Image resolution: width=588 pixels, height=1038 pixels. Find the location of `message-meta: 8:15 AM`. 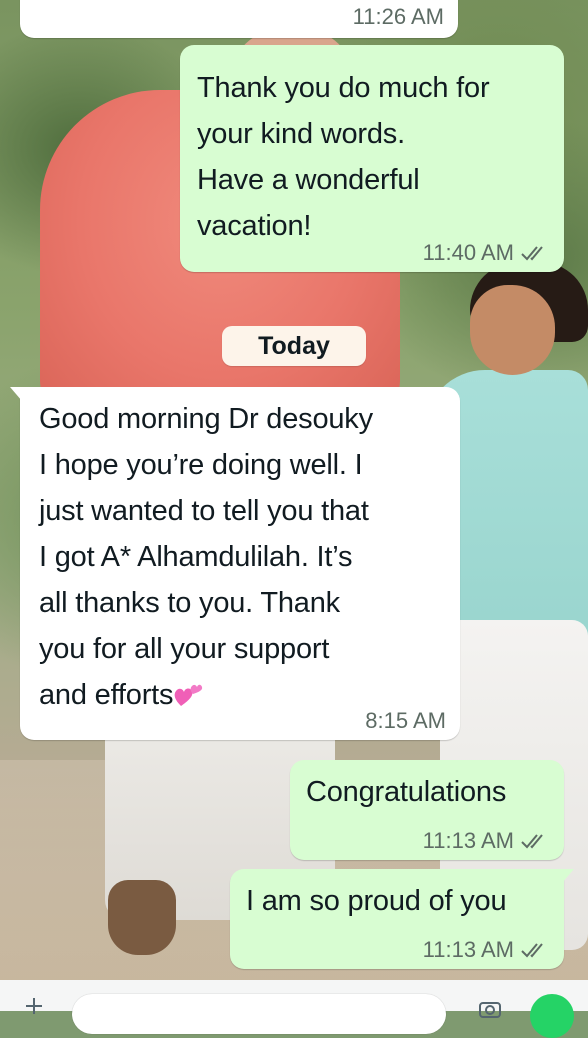

message-meta: 8:15 AM is located at coordinates (405, 721).